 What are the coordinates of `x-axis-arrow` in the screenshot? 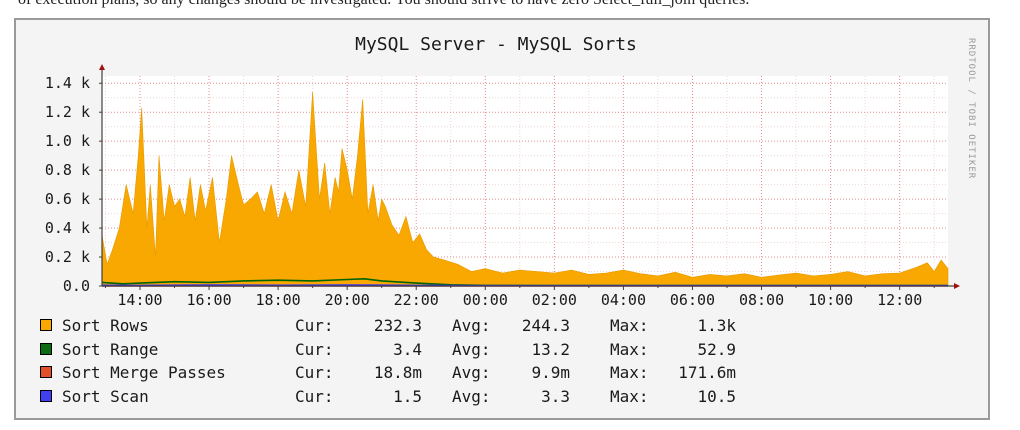 It's located at (957, 286).